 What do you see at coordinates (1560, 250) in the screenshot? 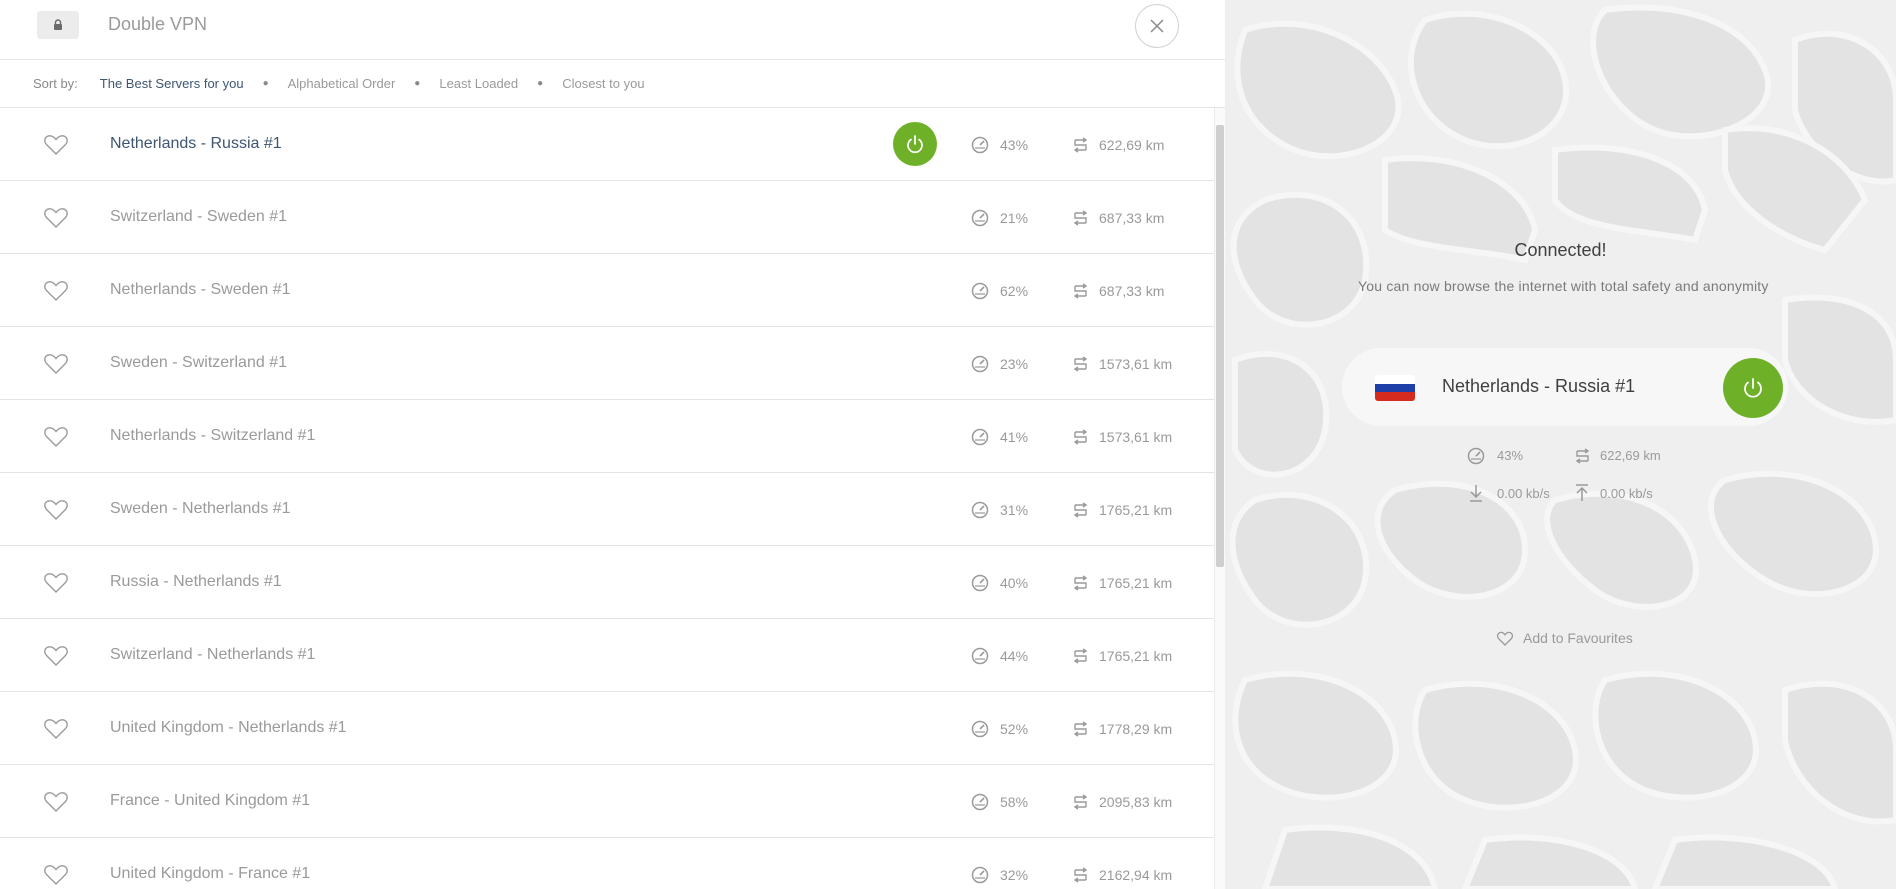
I see `status-title: Connected!` at bounding box center [1560, 250].